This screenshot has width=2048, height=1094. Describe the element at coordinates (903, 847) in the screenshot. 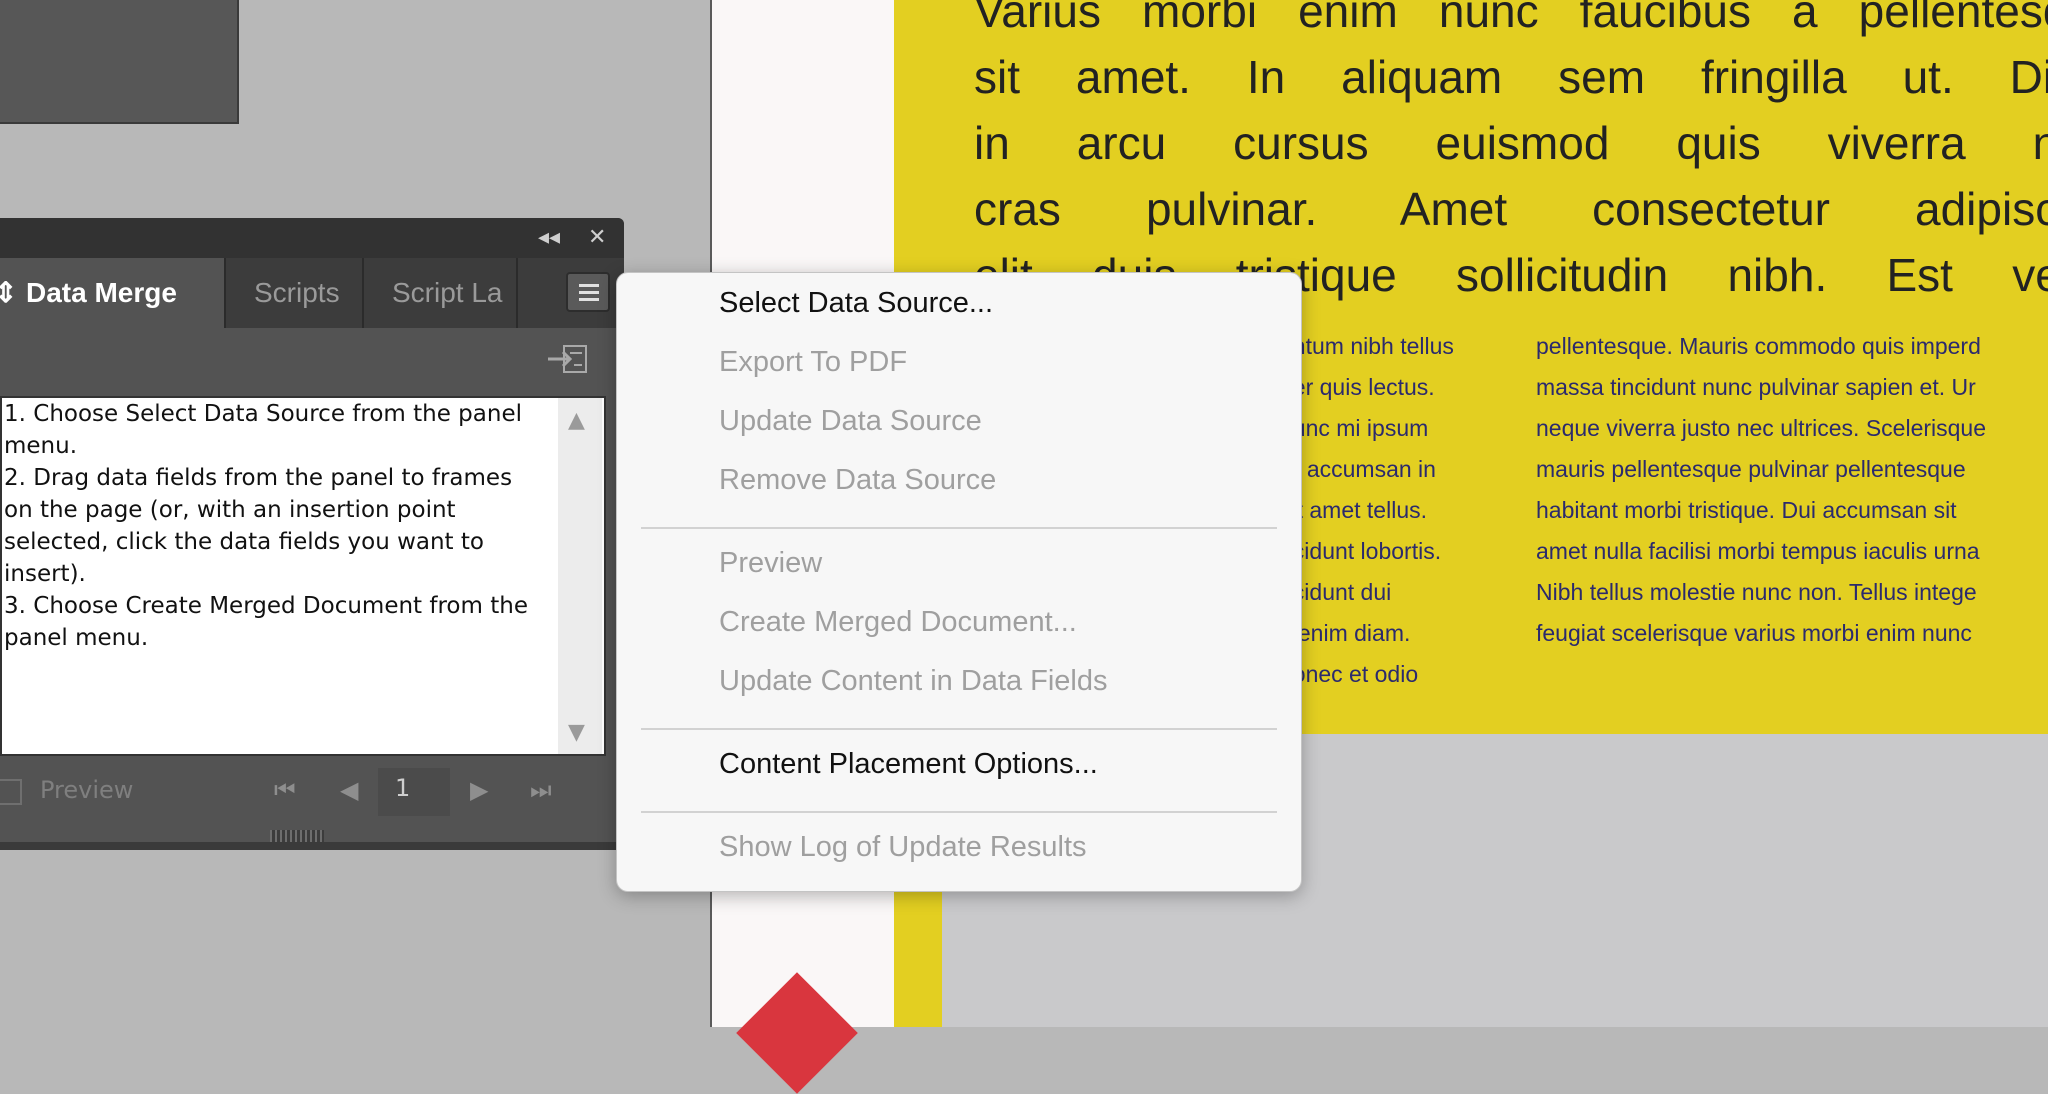

I see `menu-item-show-log-of-update-results: Show Log of Update Results` at that location.